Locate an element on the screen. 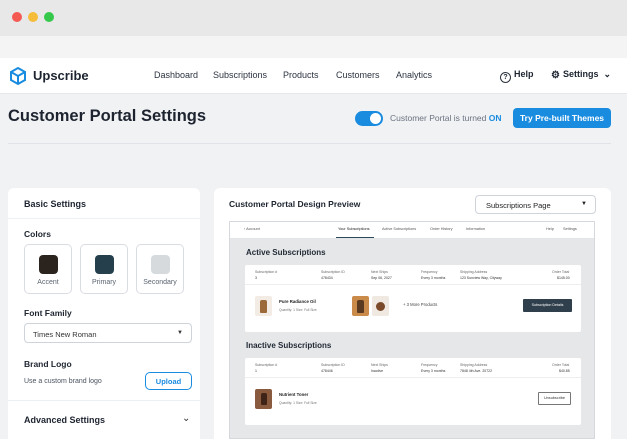 This screenshot has width=627, height=439. nav-subscriptions: Subscriptions is located at coordinates (240, 75).